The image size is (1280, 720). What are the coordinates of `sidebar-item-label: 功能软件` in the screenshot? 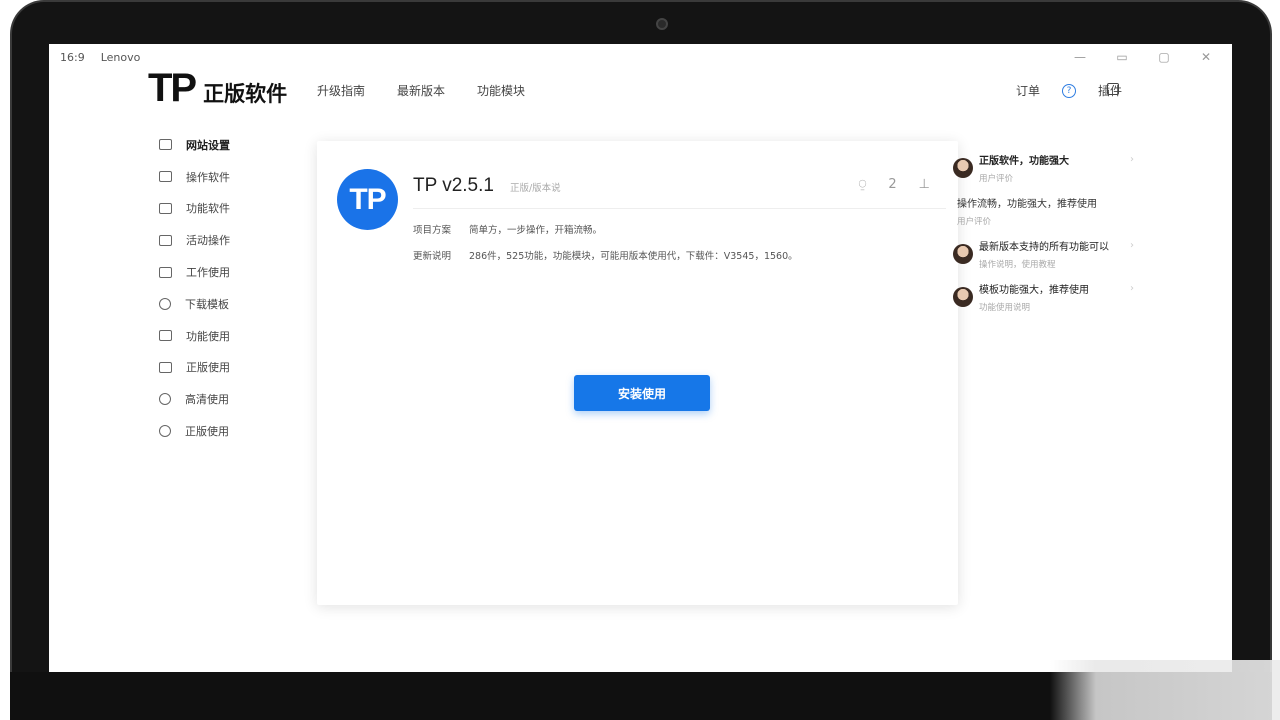 It's located at (208, 209).